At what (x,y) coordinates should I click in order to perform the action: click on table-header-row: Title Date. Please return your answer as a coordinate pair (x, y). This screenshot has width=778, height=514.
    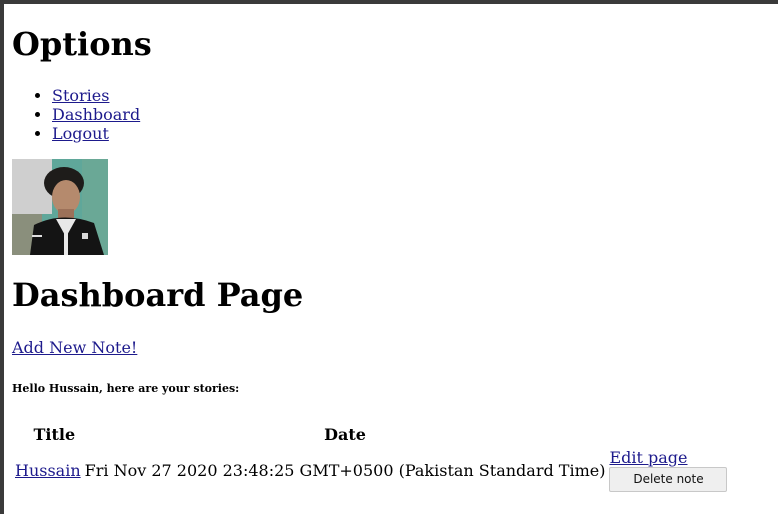
    Looking at the image, I should click on (371, 434).